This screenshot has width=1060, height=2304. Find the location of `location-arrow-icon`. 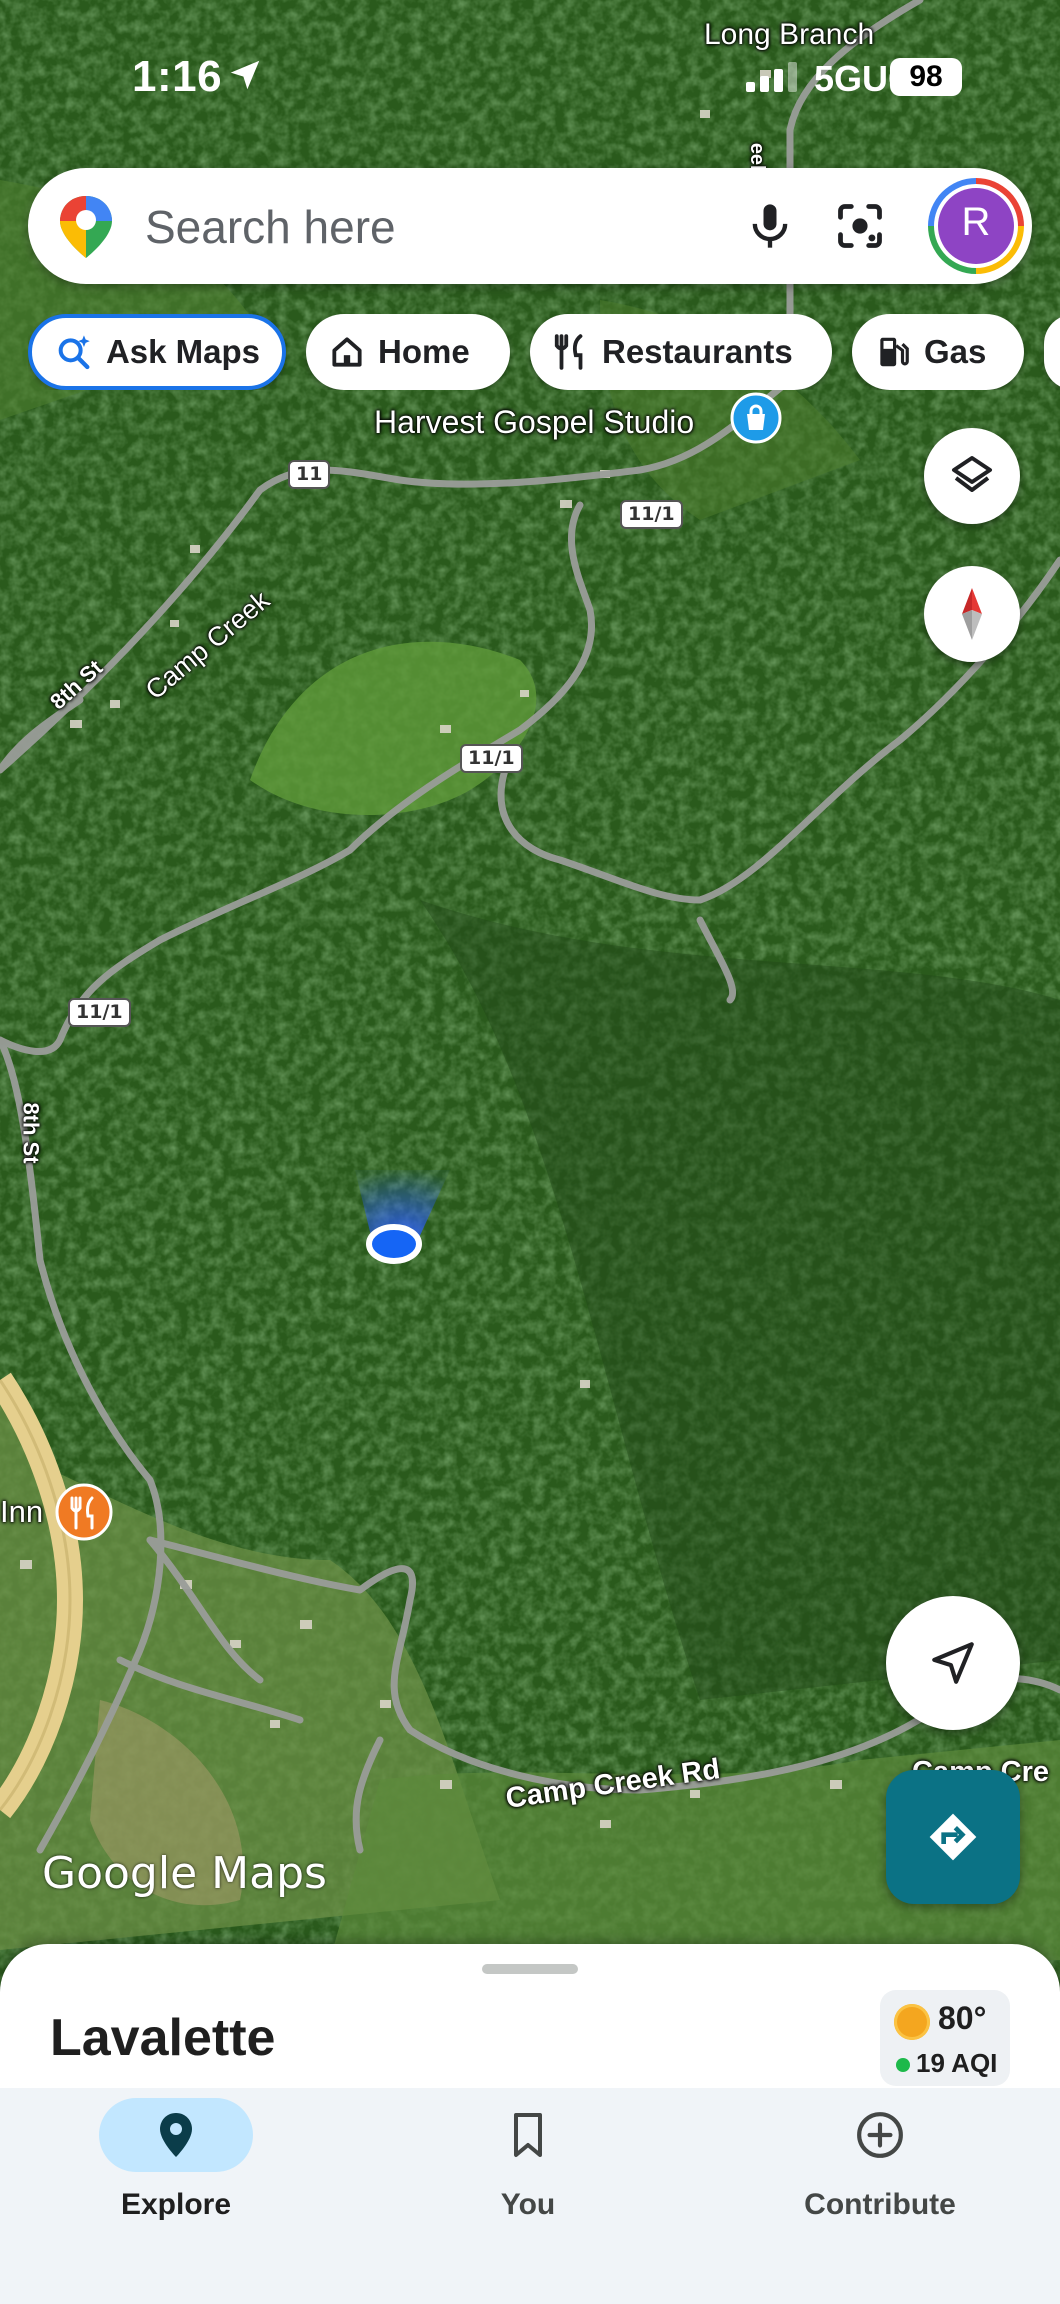

location-arrow-icon is located at coordinates (245, 77).